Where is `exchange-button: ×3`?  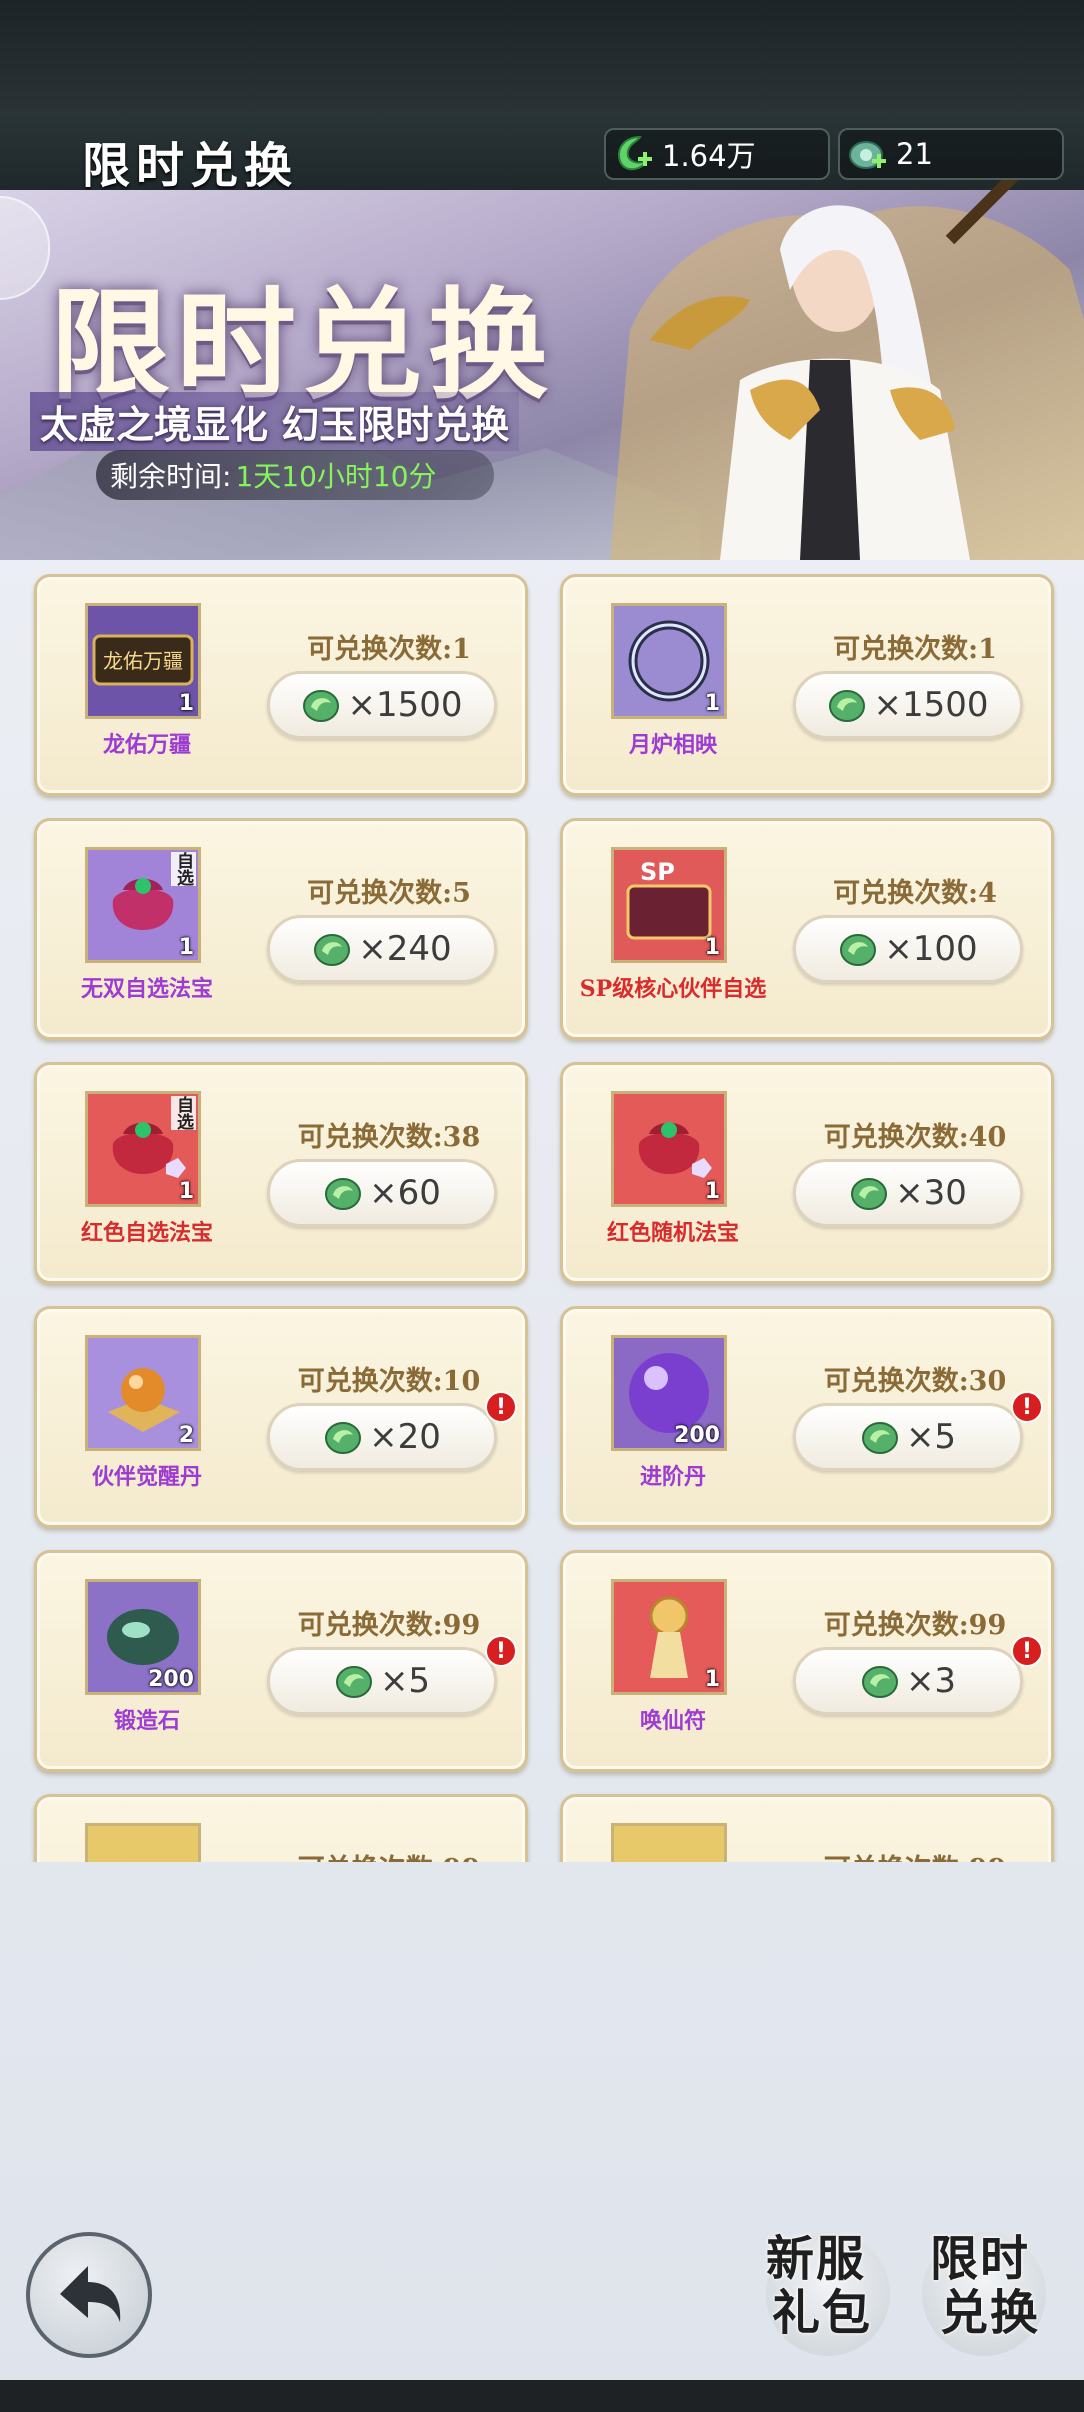 exchange-button: ×3 is located at coordinates (908, 1681).